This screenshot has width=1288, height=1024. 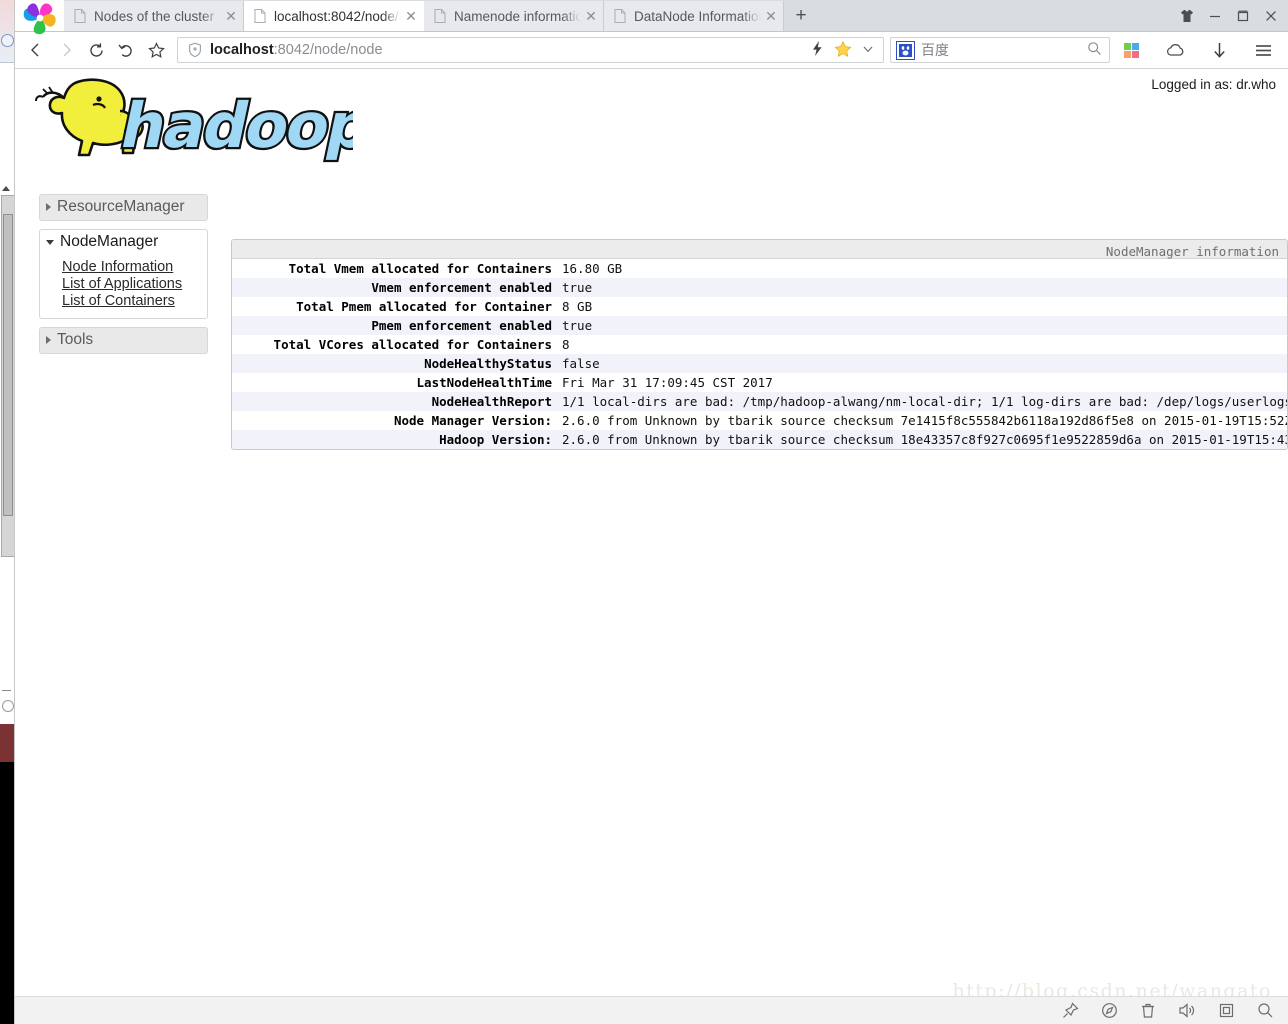 What do you see at coordinates (1187, 16) in the screenshot?
I see `shirt-icon` at bounding box center [1187, 16].